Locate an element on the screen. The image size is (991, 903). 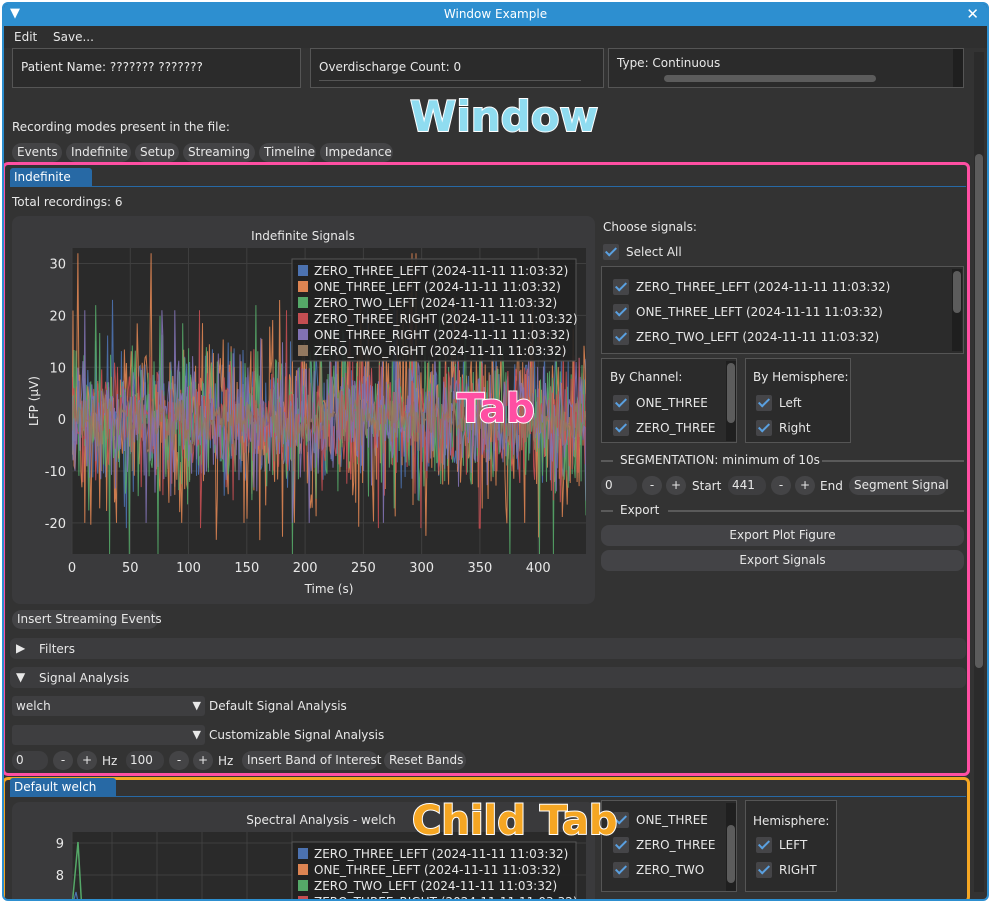
band-high-plus-button: + is located at coordinates (203, 760).